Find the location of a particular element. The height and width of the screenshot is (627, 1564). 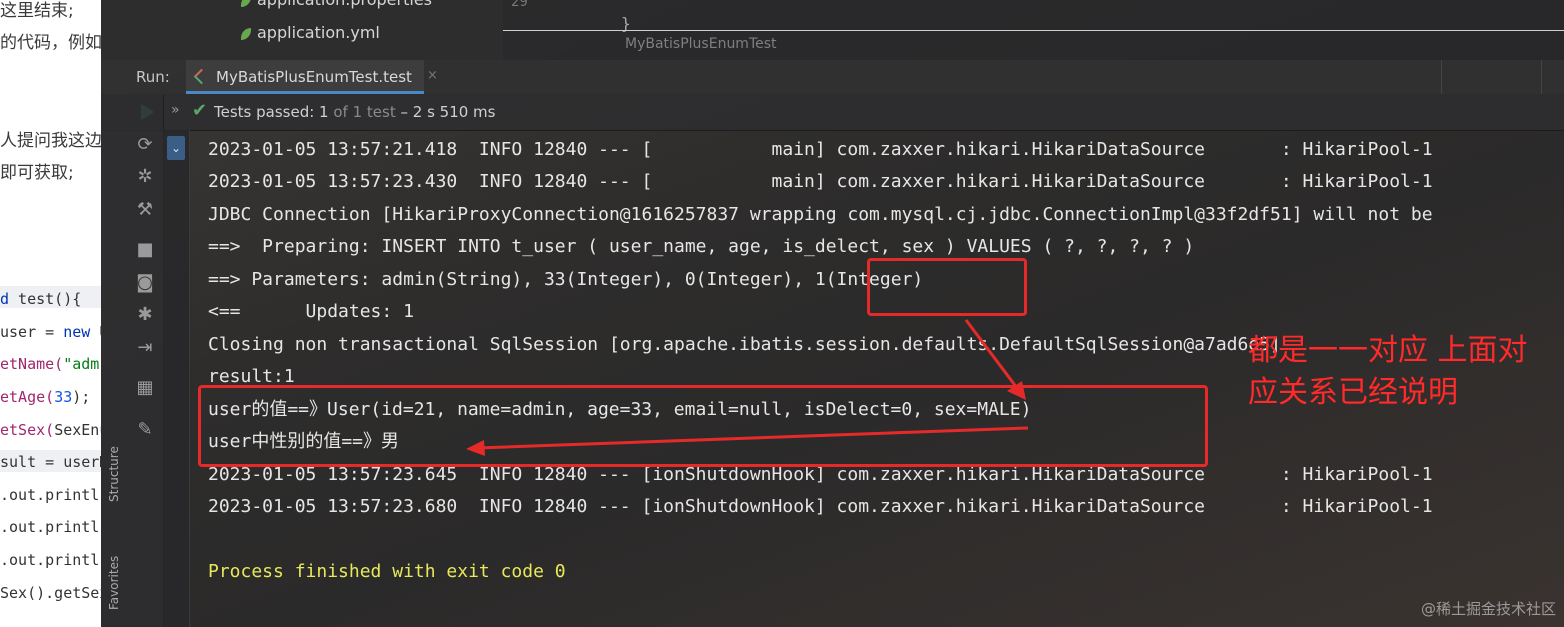

annotation-text: 都是一一对应 上面对 应关系已经说明 is located at coordinates (1388, 372).